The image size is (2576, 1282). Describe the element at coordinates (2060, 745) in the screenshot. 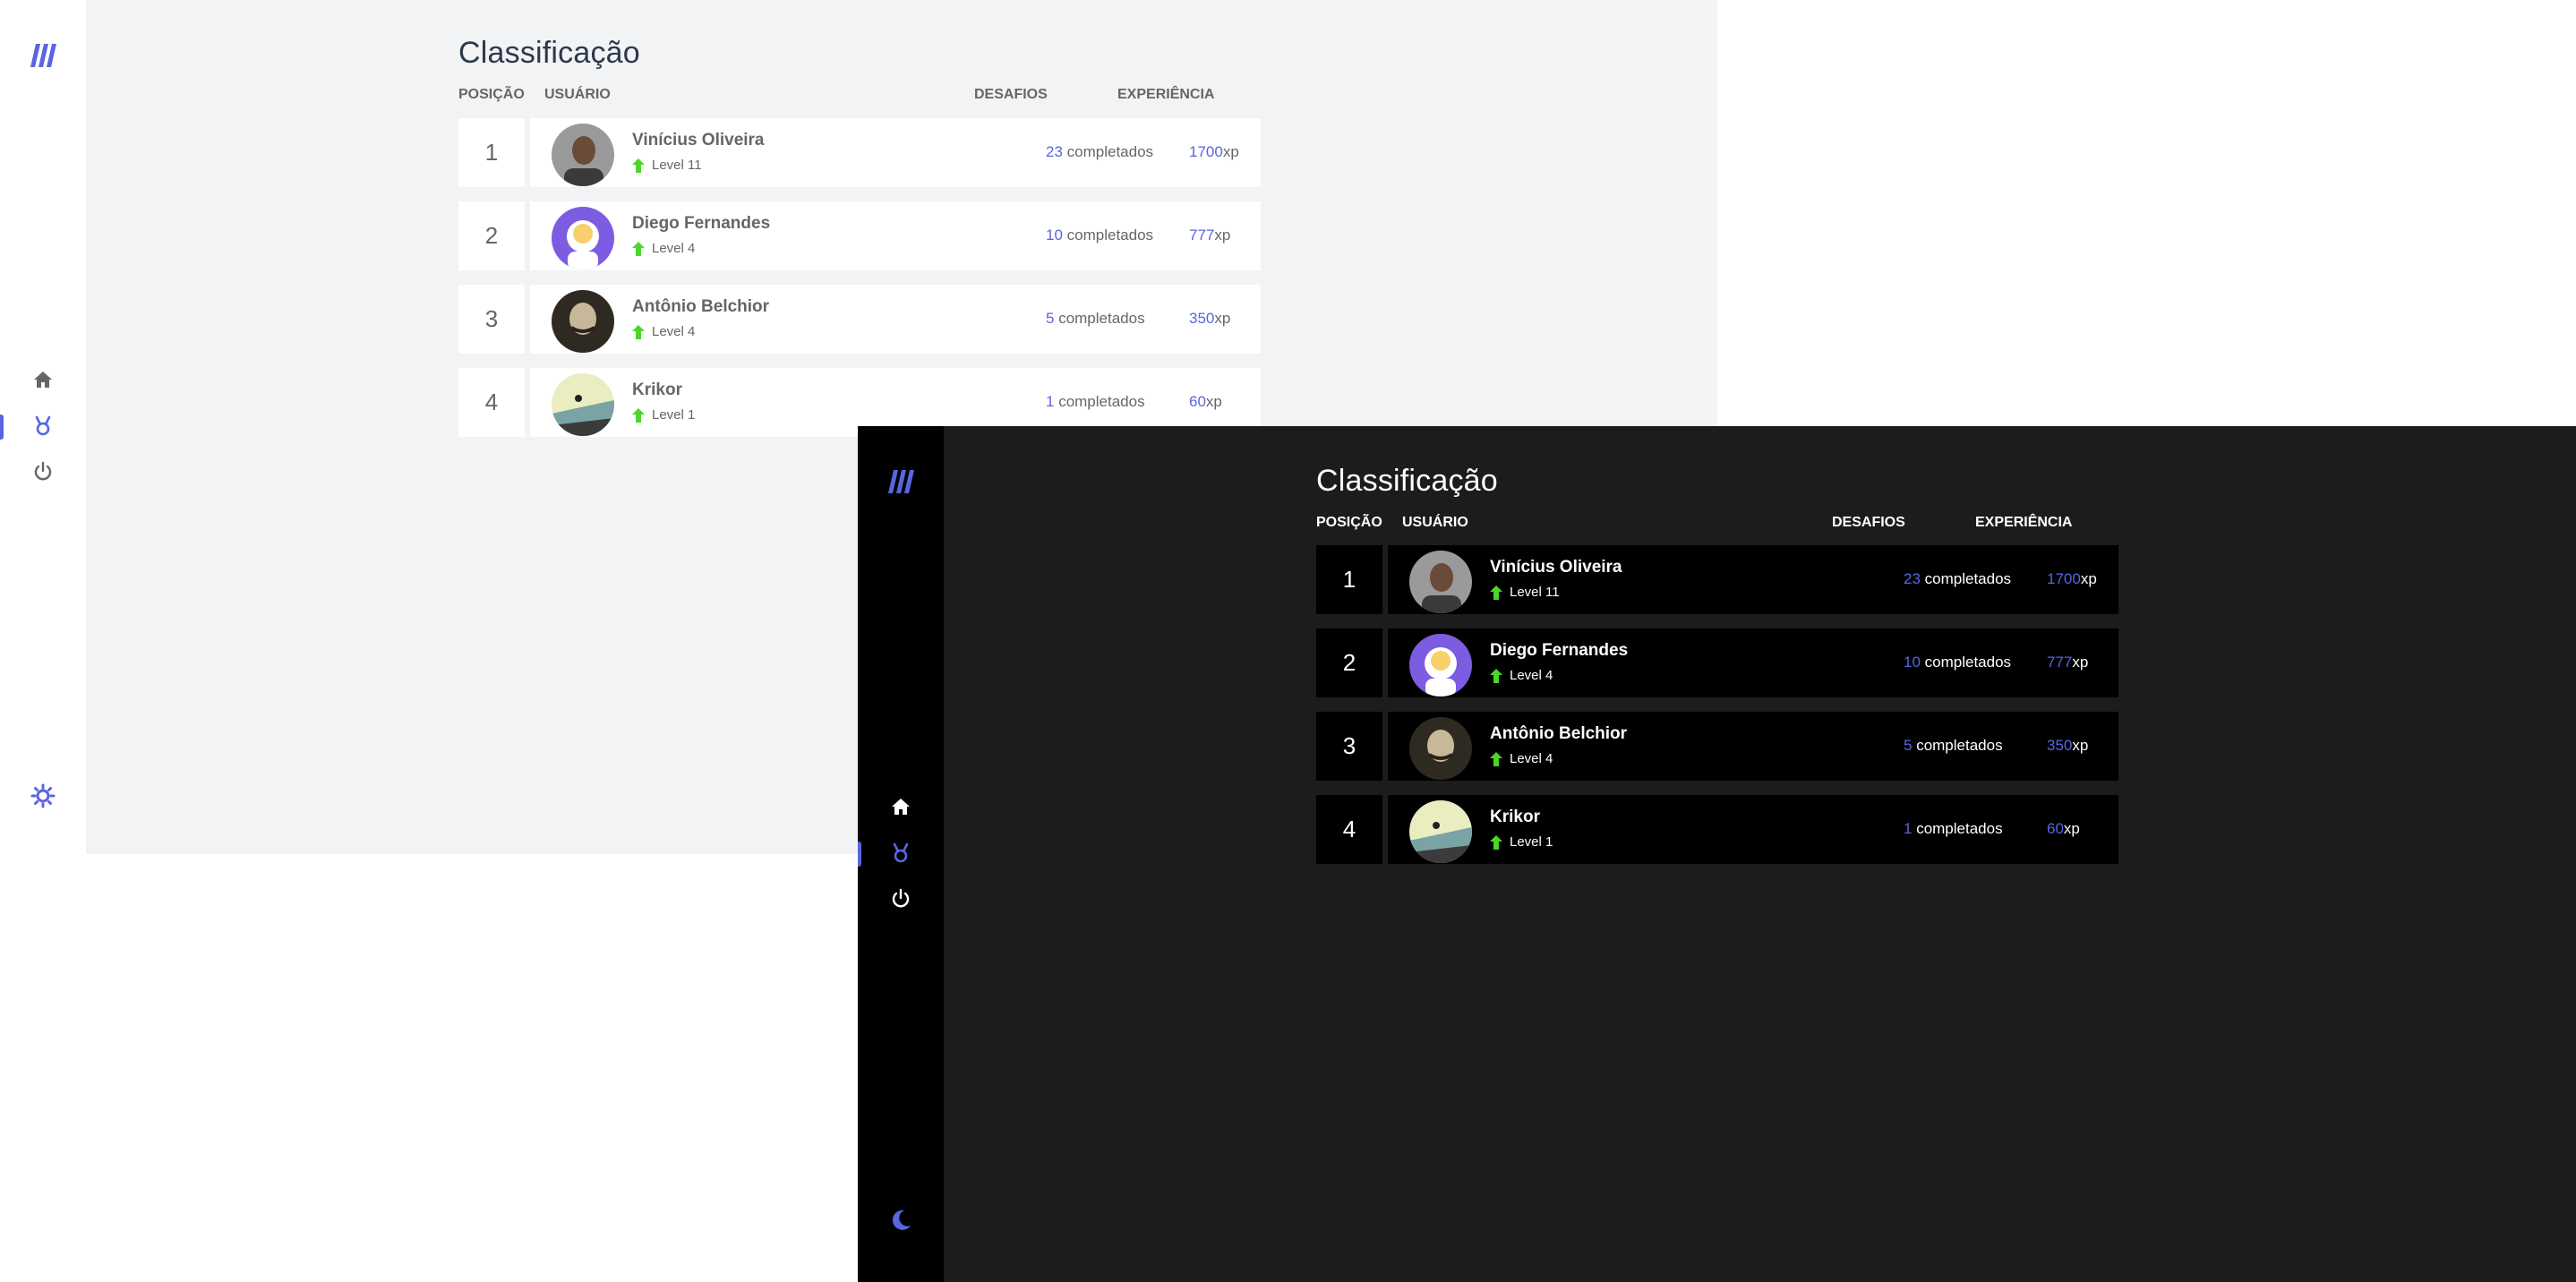

I see `xp-count: 350` at that location.